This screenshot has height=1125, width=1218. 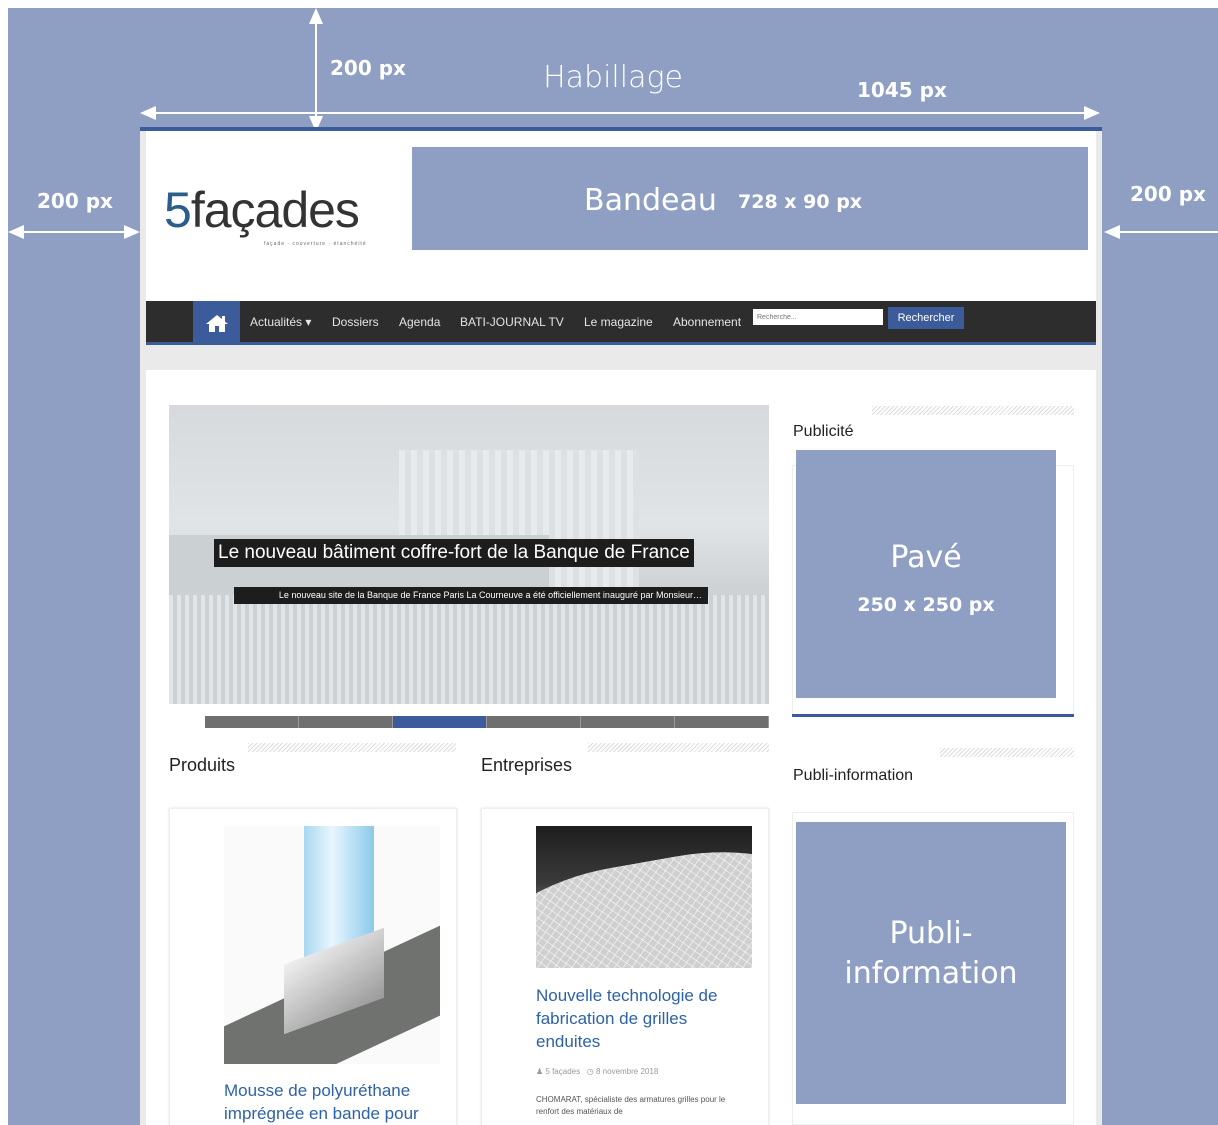 What do you see at coordinates (926, 605) in the screenshot?
I see `pave-size: 250 x 250 px` at bounding box center [926, 605].